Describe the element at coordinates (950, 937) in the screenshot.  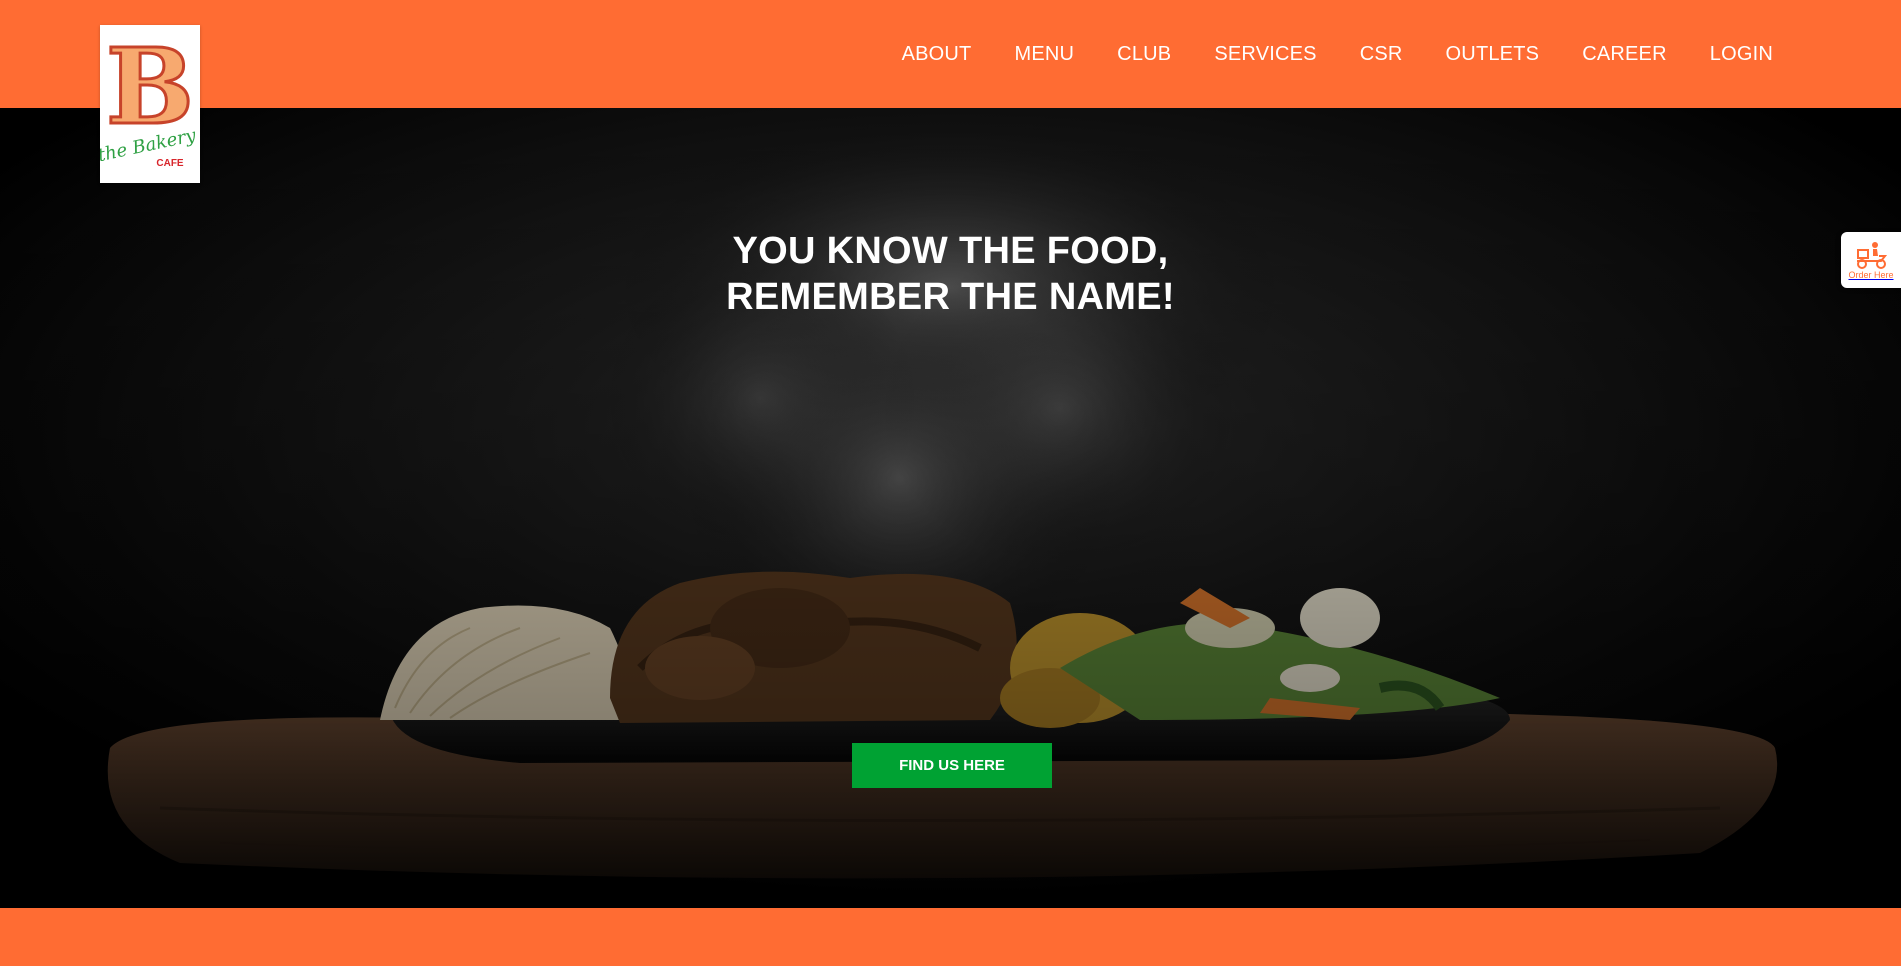
I see `footer-band` at that location.